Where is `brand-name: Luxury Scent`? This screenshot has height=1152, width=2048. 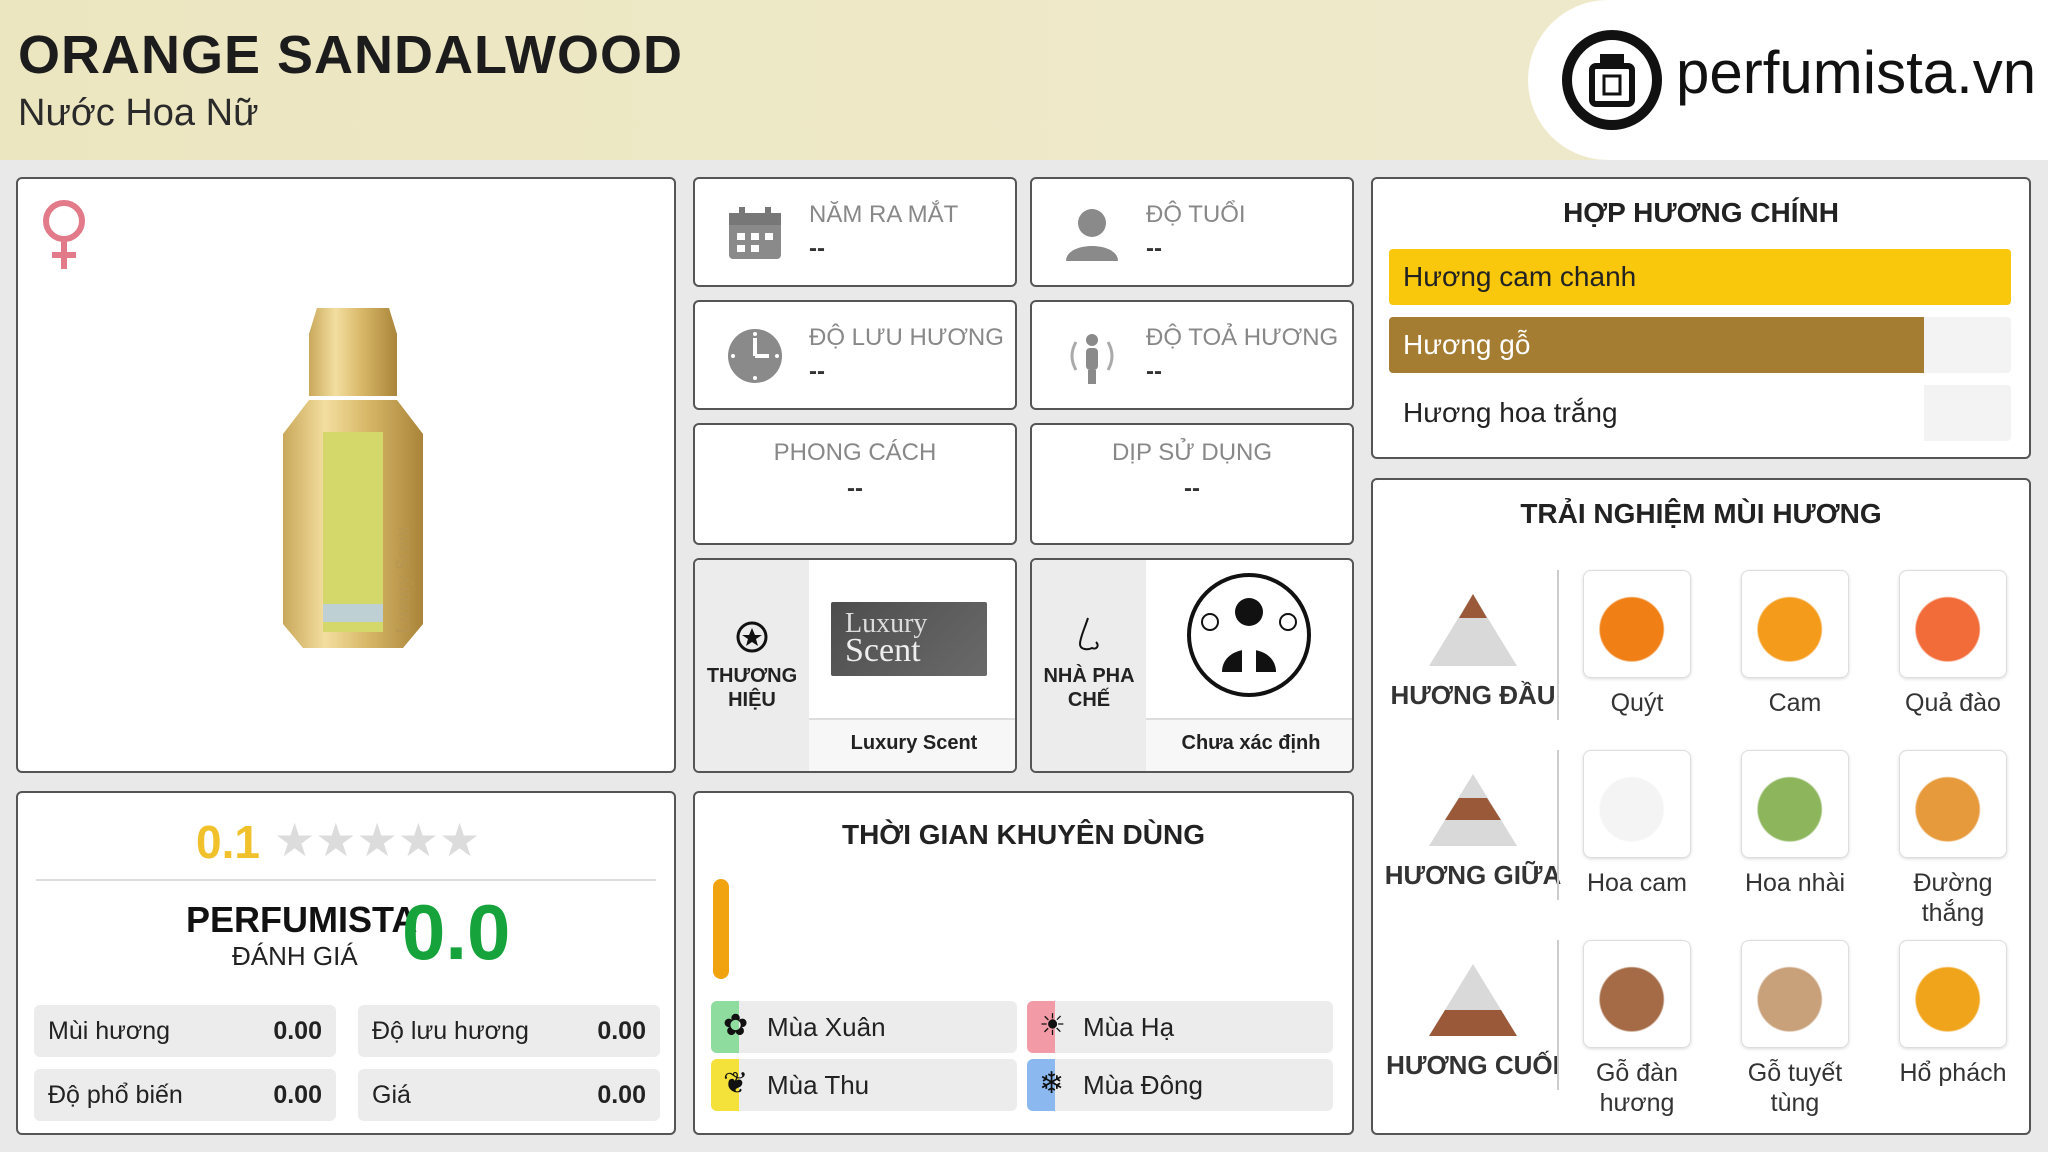
brand-name: Luxury Scent is located at coordinates (914, 743).